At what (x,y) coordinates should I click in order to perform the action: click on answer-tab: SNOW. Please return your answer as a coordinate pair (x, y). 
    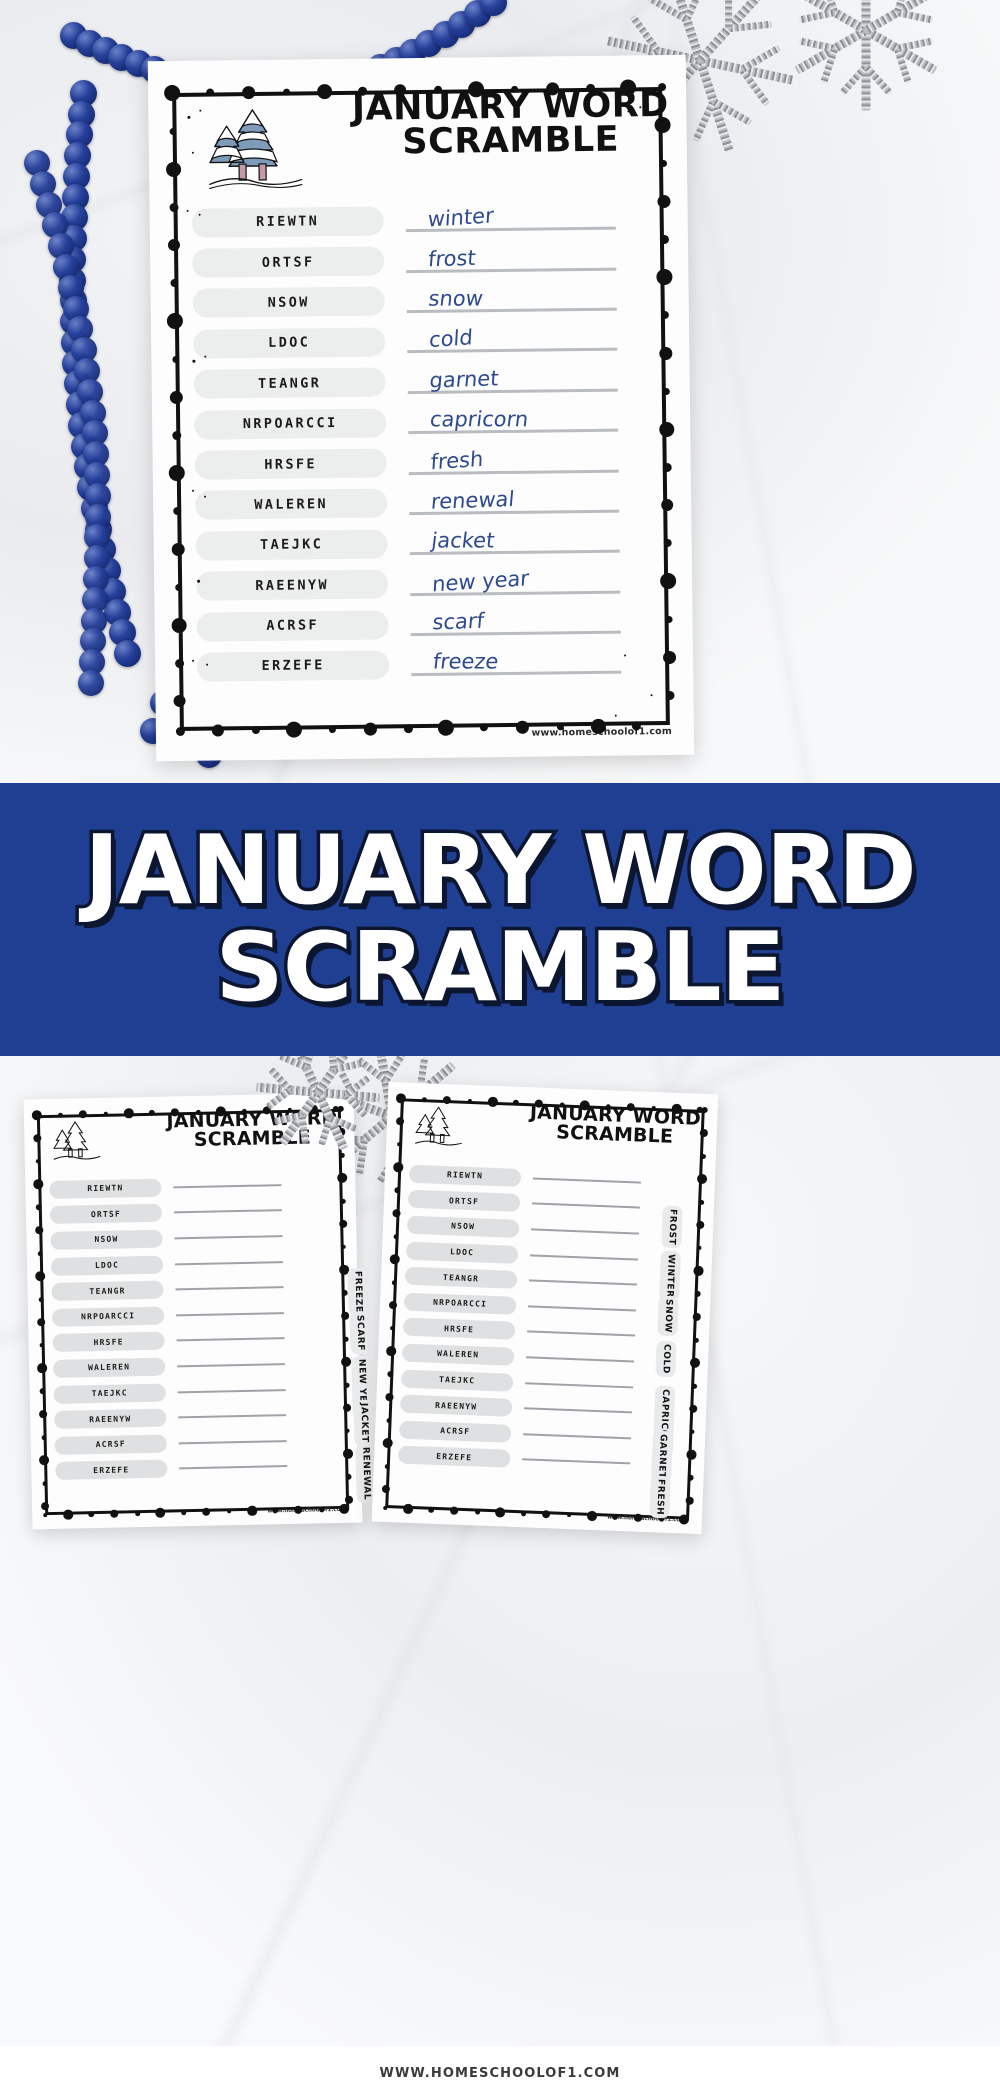
    Looking at the image, I should click on (668, 1316).